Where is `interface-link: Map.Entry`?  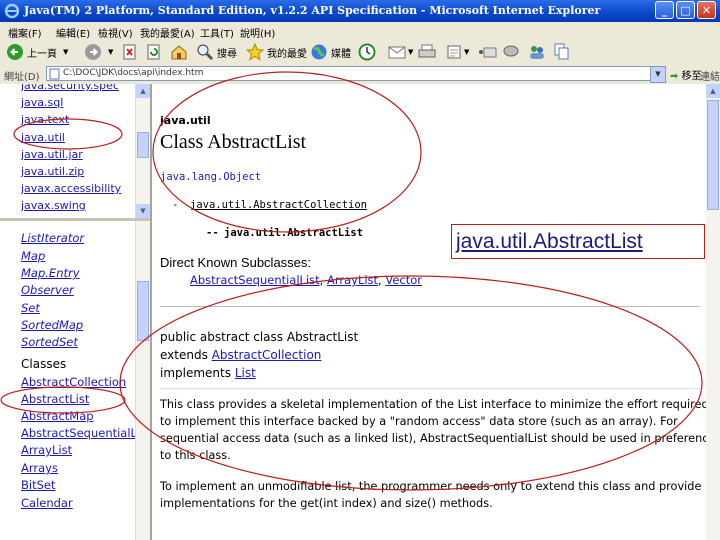
interface-link: Map.Entry is located at coordinates (50, 273).